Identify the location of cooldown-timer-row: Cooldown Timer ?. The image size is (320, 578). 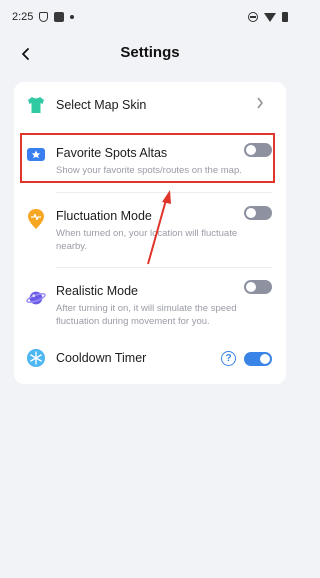
(150, 359).